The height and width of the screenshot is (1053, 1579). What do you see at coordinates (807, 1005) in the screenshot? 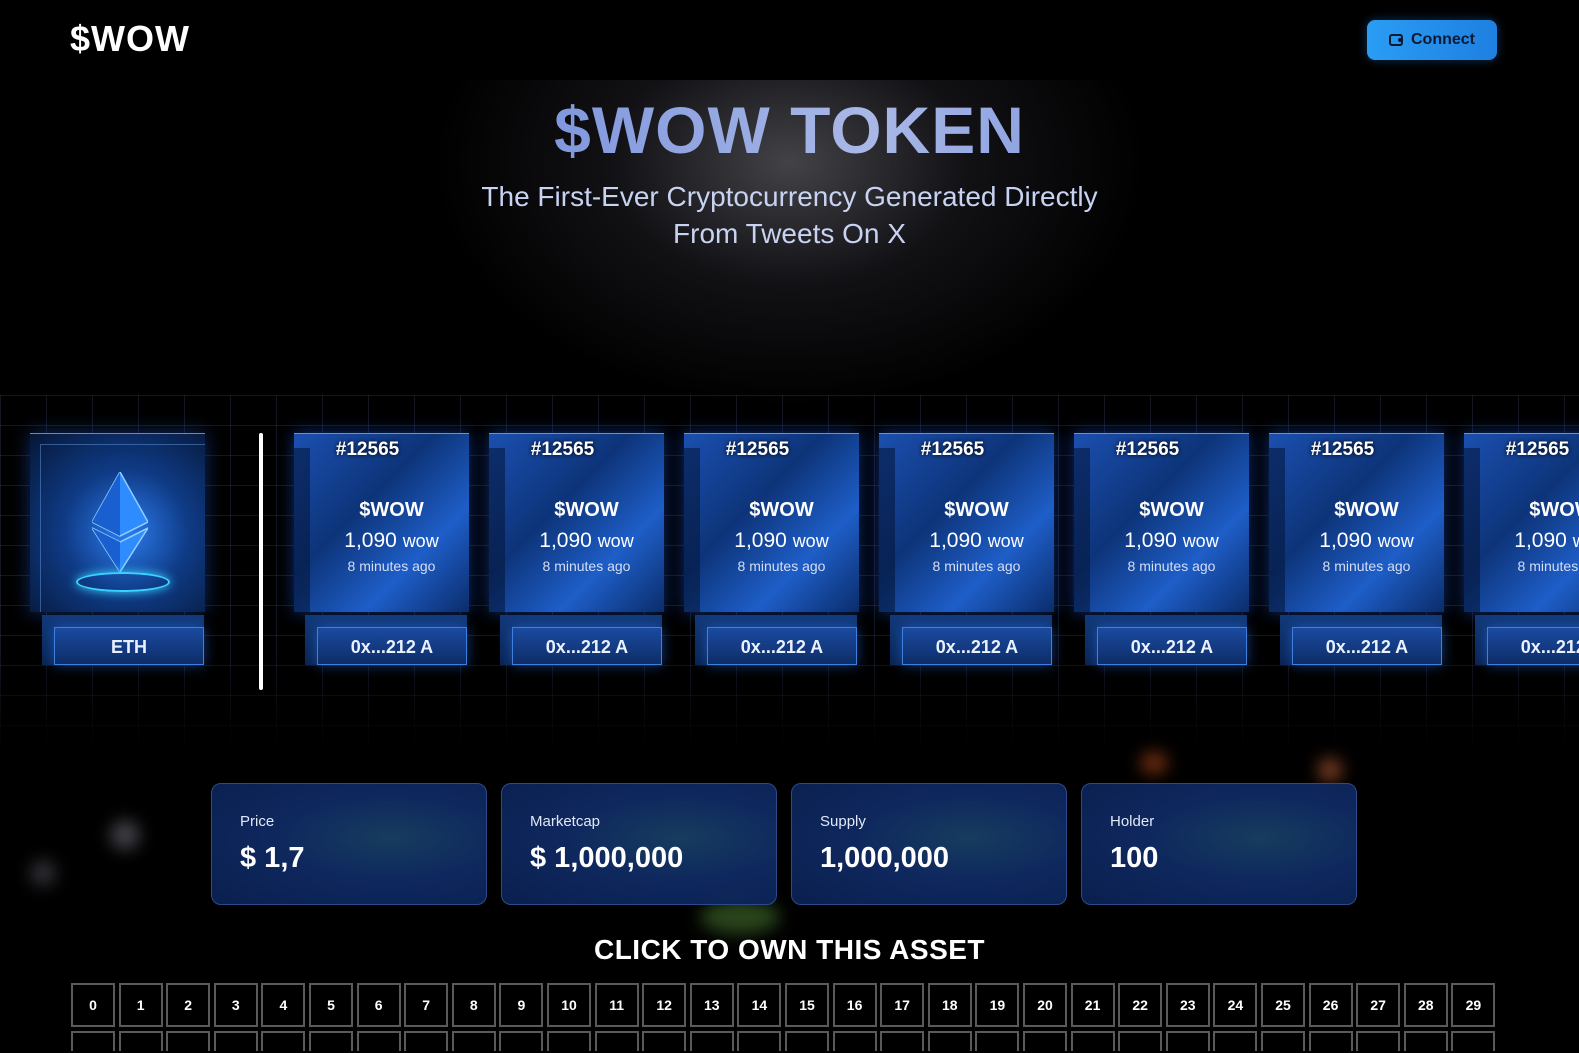
I see `number-cell: 15` at bounding box center [807, 1005].